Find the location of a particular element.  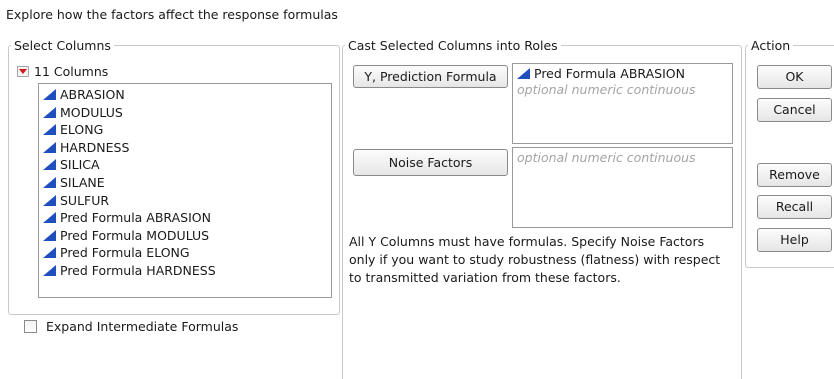

cast-roles-legend: Cast Selected Columns into Roles is located at coordinates (453, 45).